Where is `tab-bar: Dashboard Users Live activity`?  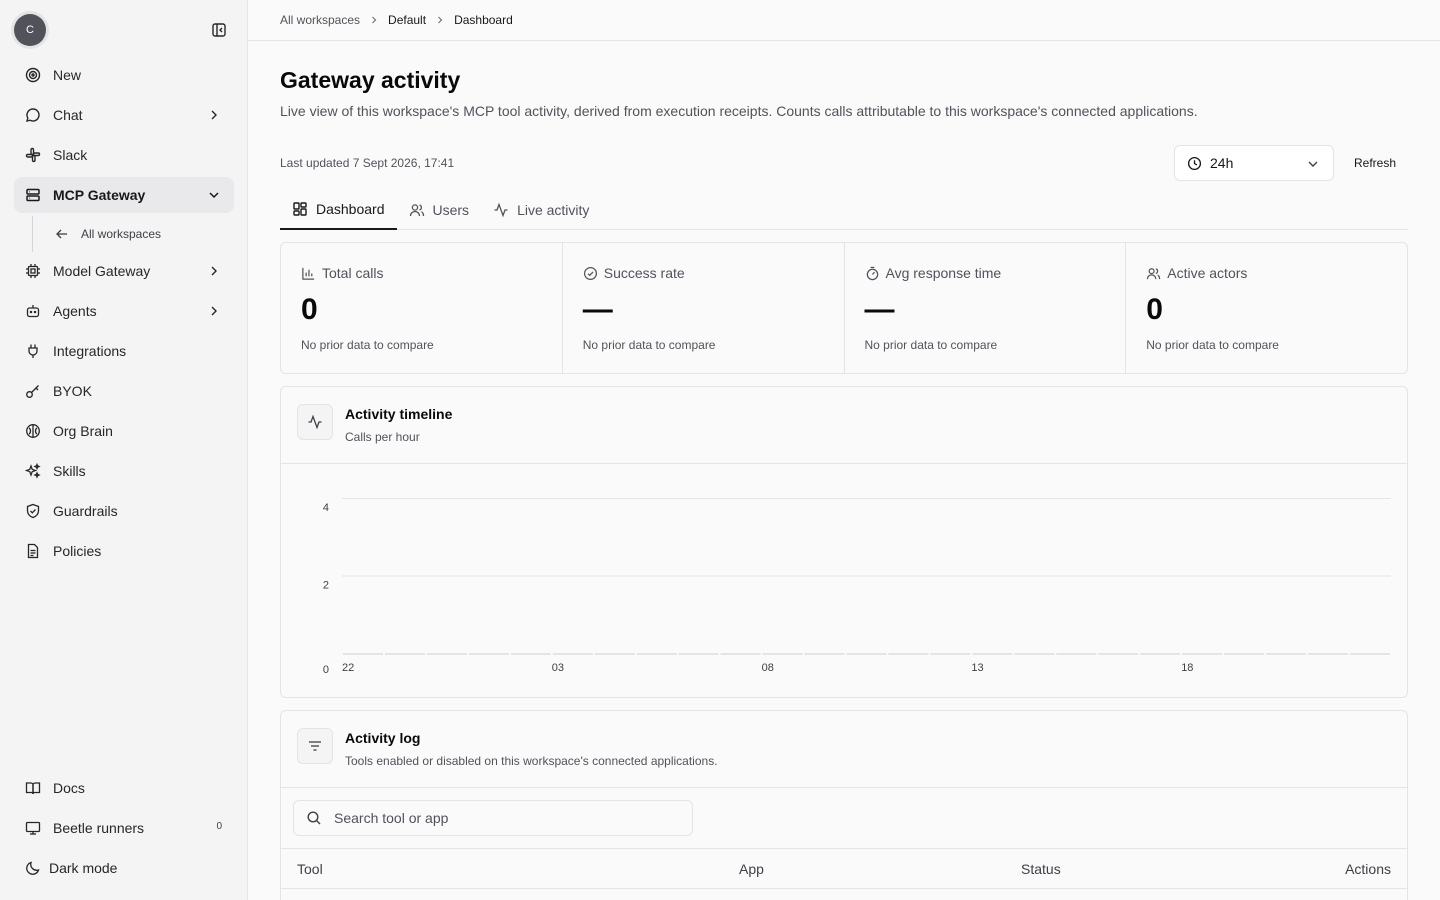 tab-bar: Dashboard Users Live activity is located at coordinates (844, 210).